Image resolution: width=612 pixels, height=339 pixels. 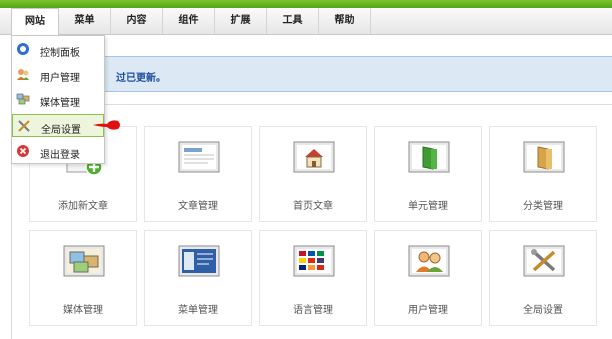 I want to click on tile-label: 添加新文章, so click(x=83, y=206).